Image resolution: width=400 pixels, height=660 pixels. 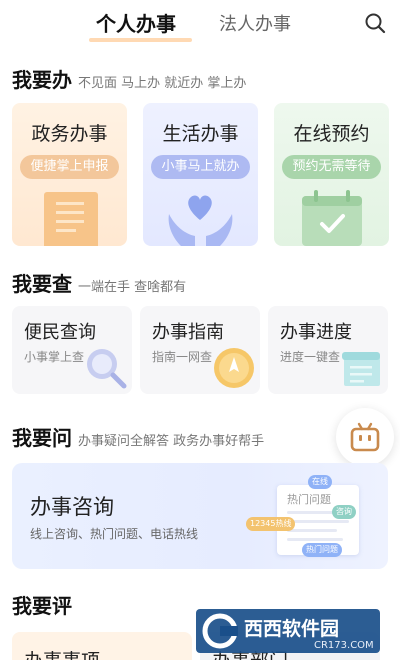 What do you see at coordinates (114, 534) in the screenshot?
I see `banner-subtitle: 线上咨询、热门问题、电话热线` at bounding box center [114, 534].